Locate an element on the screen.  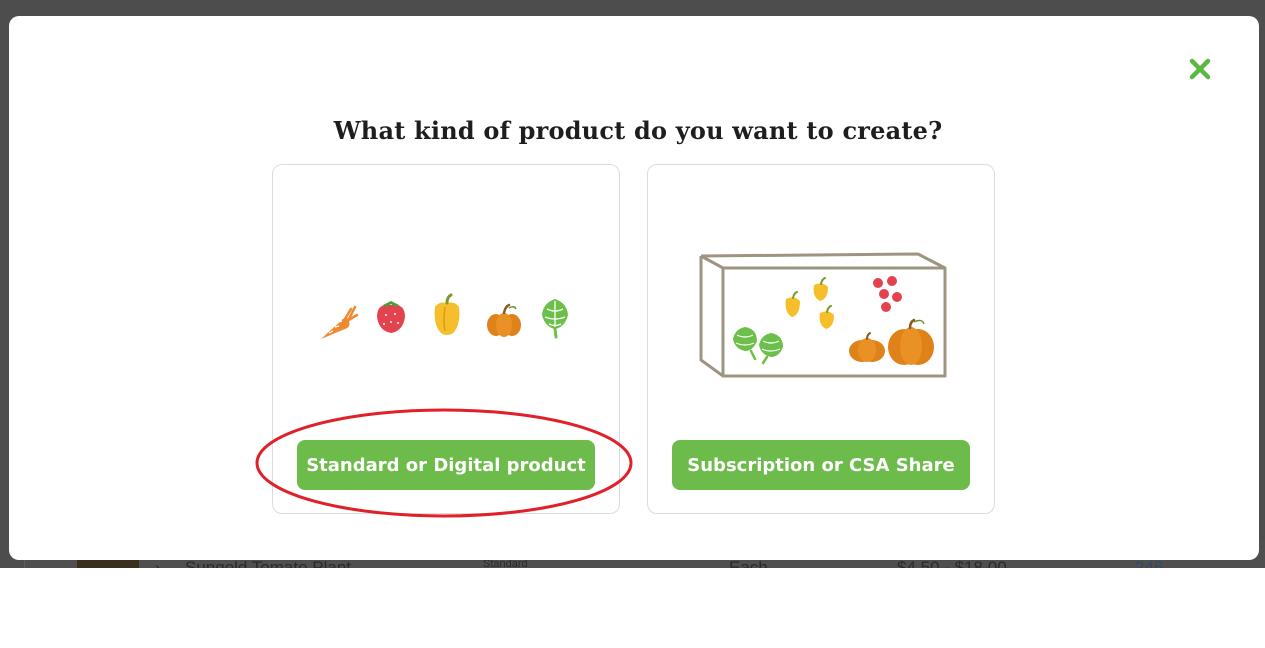
vegetables-row-icon is located at coordinates (444, 316).